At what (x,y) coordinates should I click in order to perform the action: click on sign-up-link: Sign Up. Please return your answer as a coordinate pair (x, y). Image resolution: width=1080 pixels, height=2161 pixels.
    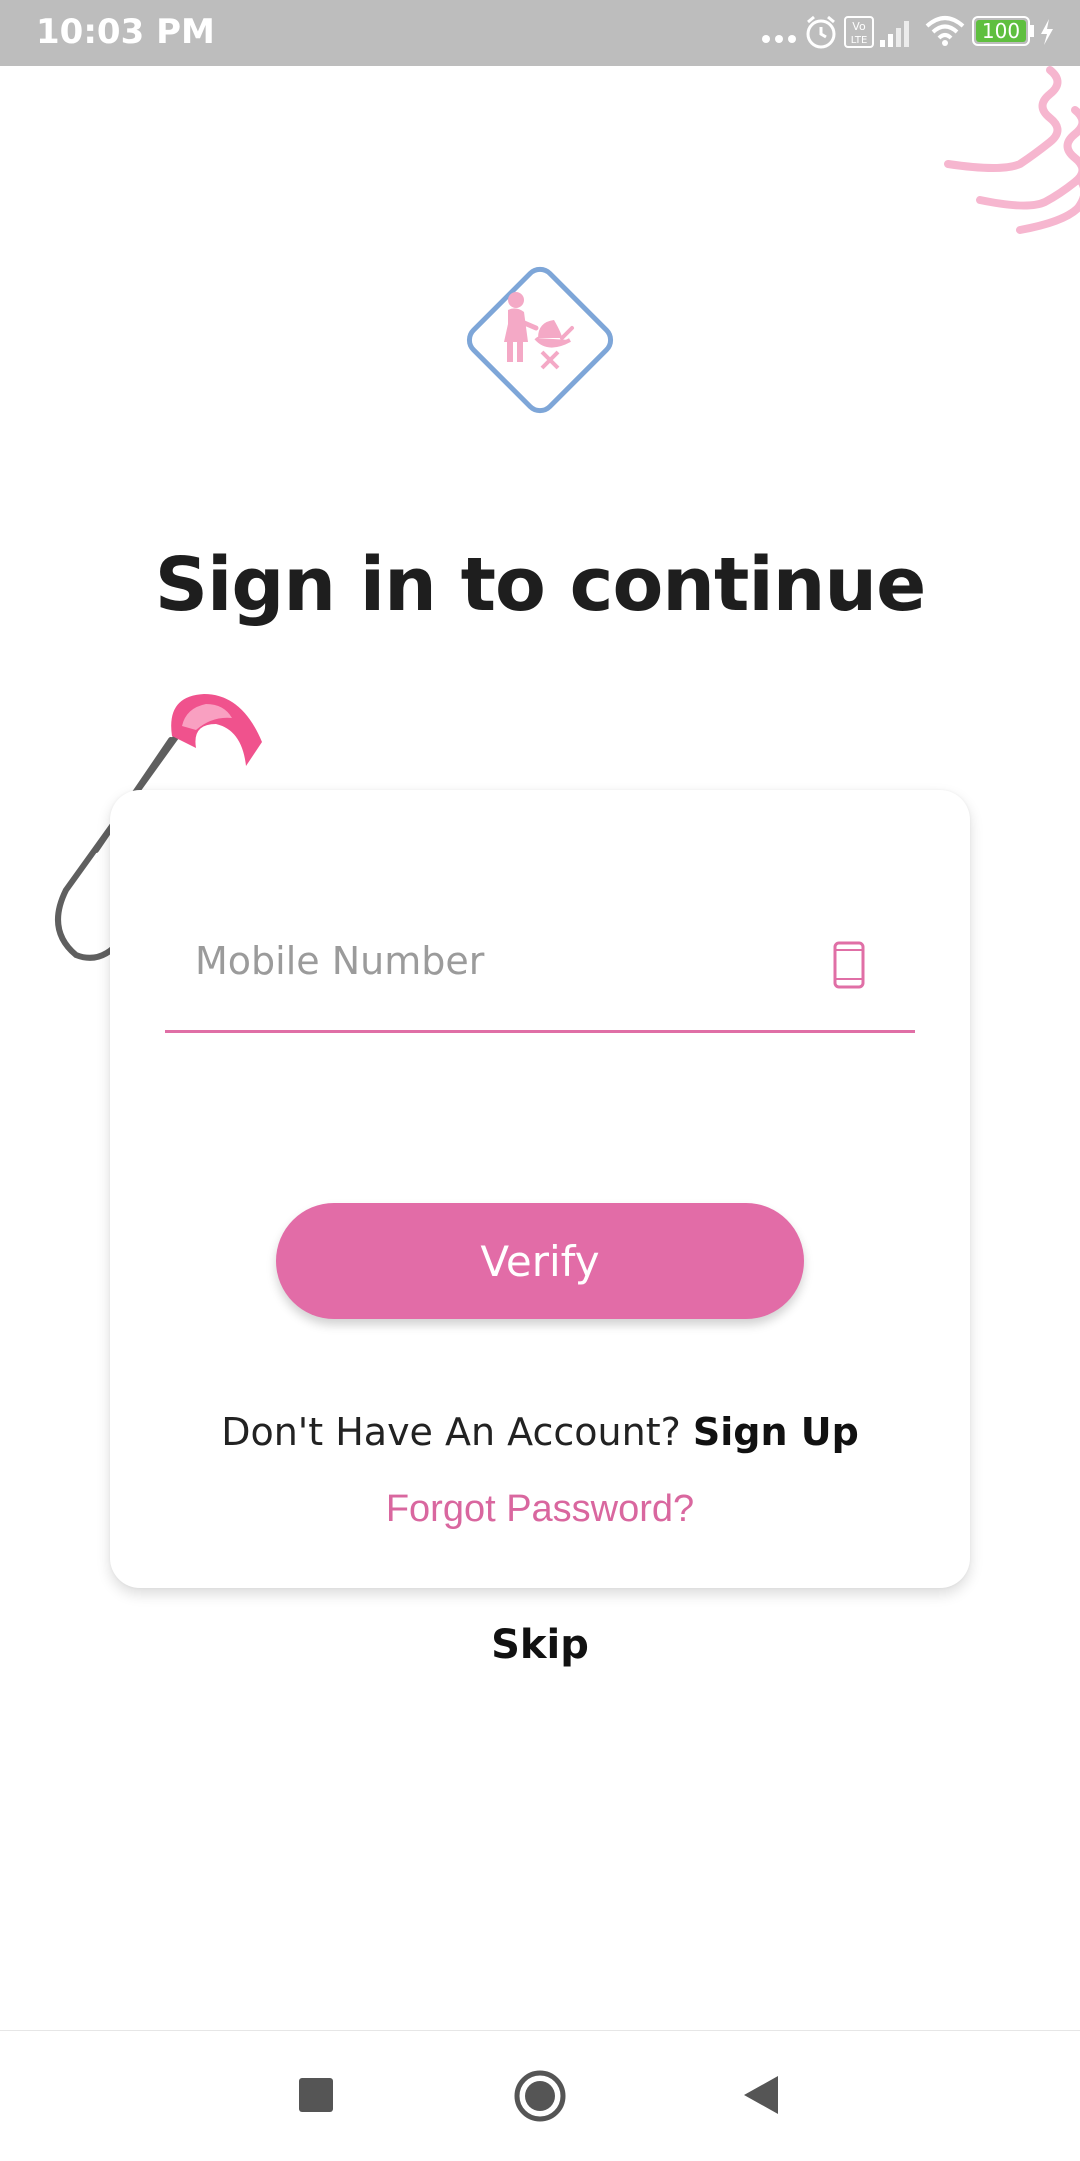
    Looking at the image, I should click on (776, 1432).